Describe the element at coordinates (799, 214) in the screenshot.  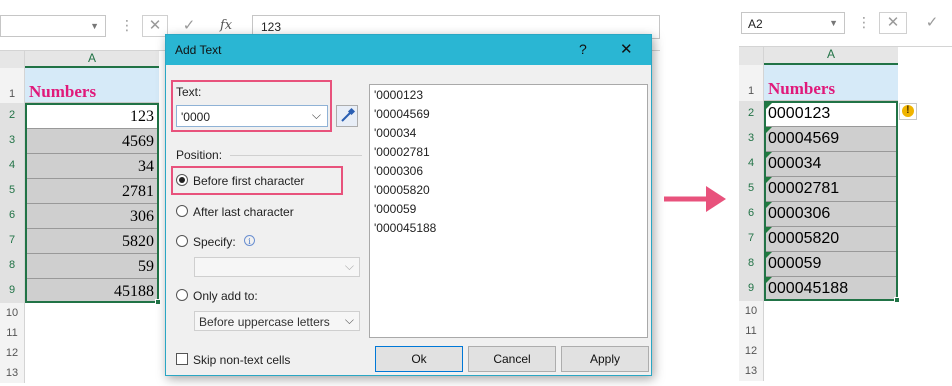
I see `data-cell: 0000306` at that location.